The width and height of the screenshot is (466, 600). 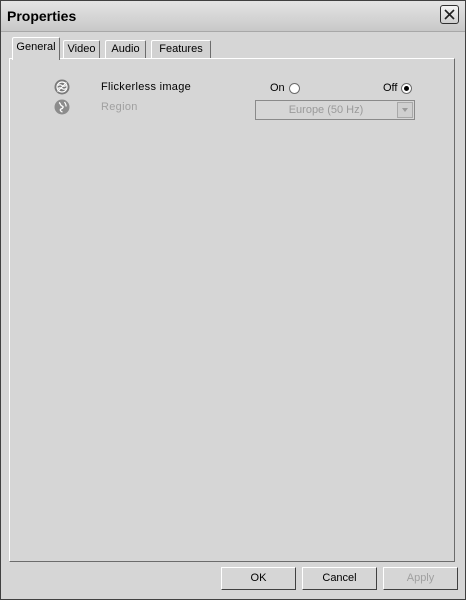 I want to click on close-button, so click(x=449, y=14).